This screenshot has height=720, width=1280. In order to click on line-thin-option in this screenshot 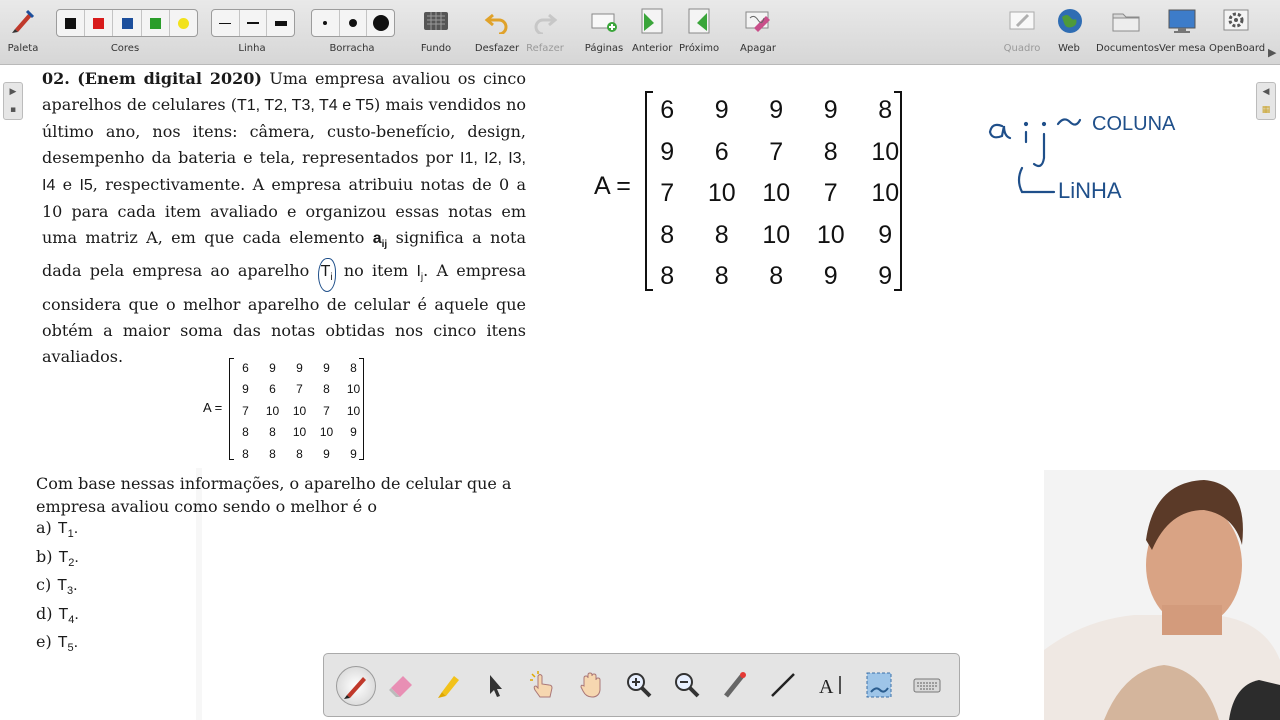, I will do `click(226, 23)`.